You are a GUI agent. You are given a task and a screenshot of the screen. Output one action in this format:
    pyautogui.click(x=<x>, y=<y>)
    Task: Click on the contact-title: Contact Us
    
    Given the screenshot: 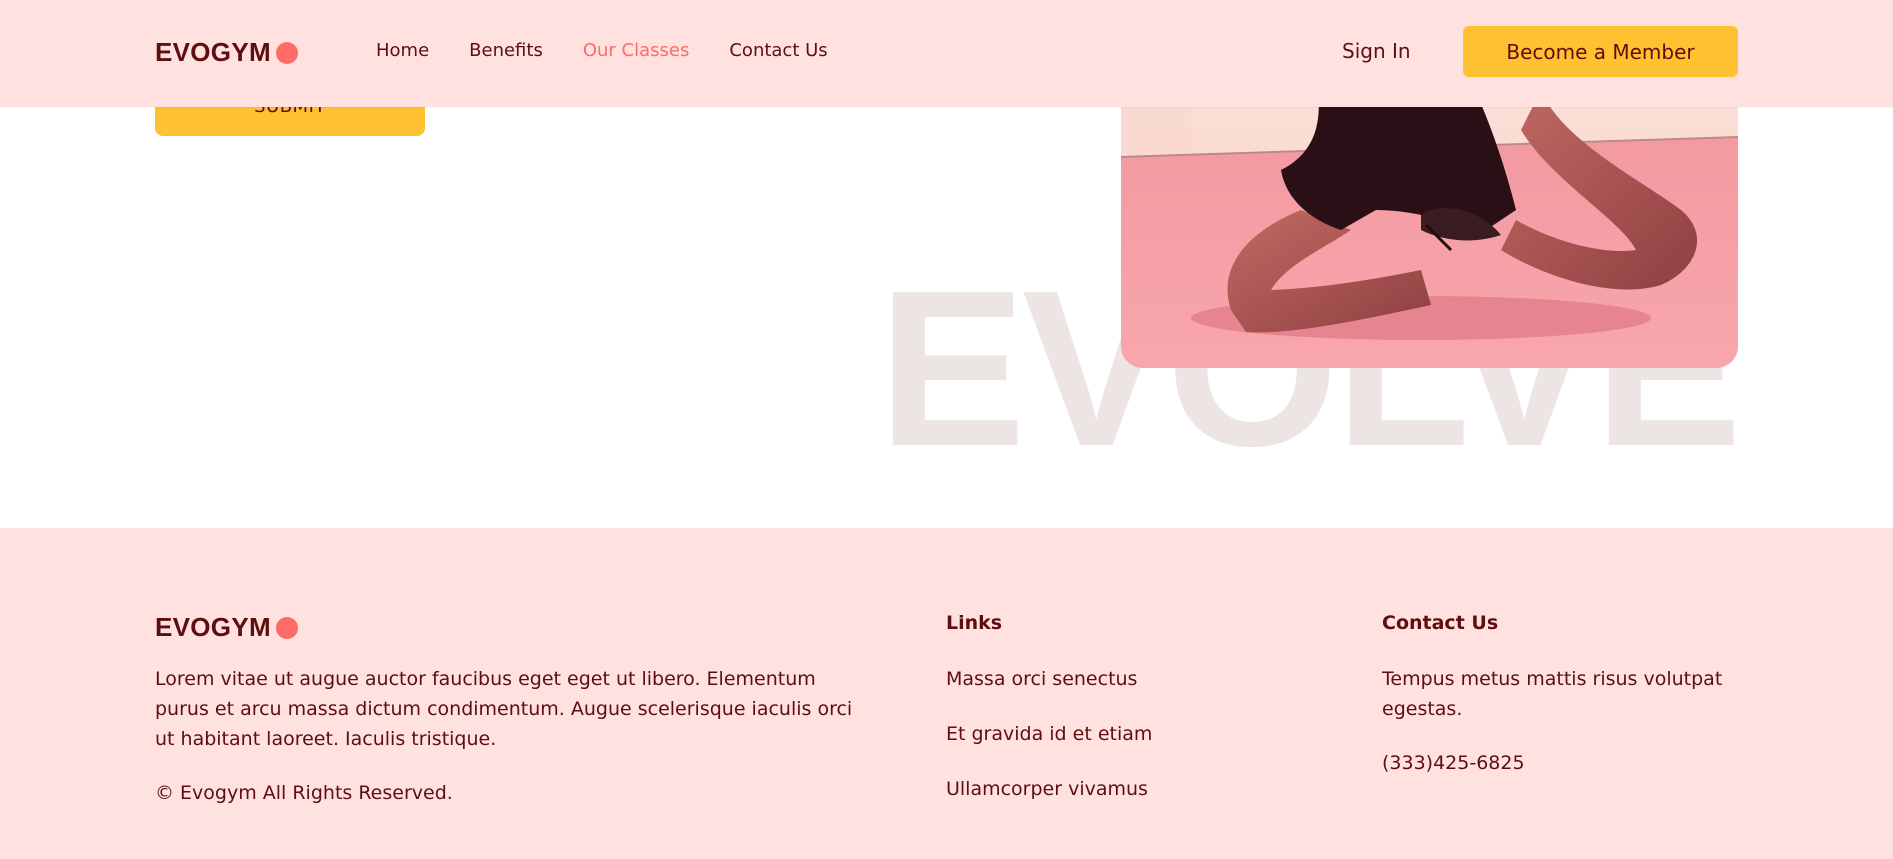 What is the action you would take?
    pyautogui.click(x=1440, y=623)
    